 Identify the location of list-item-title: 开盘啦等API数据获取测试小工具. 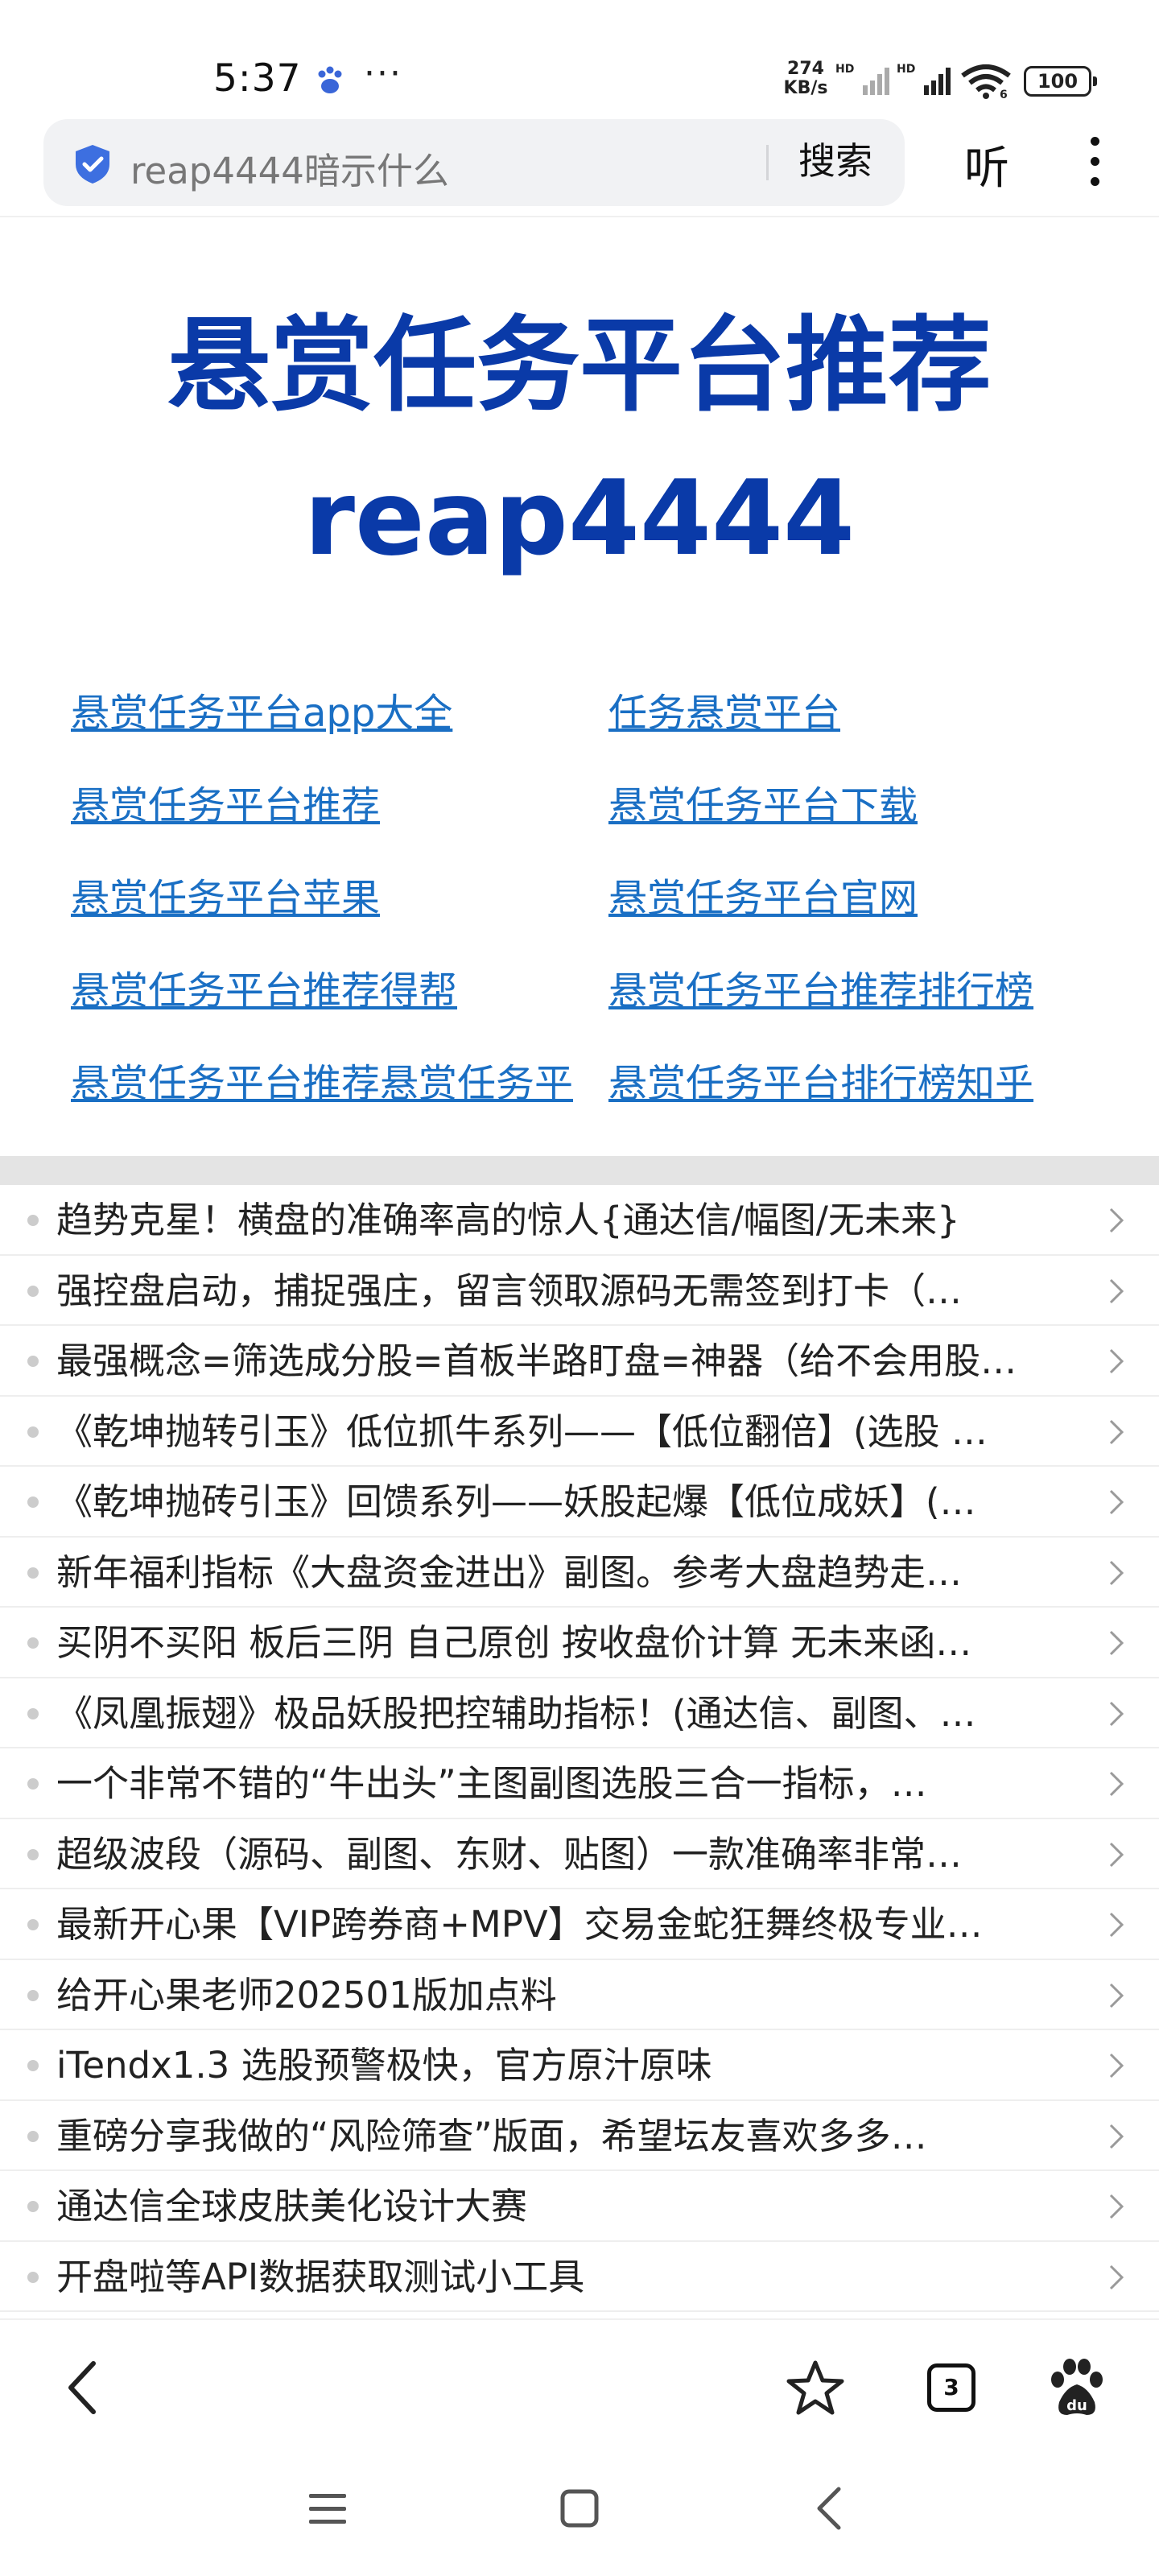
(320, 2276).